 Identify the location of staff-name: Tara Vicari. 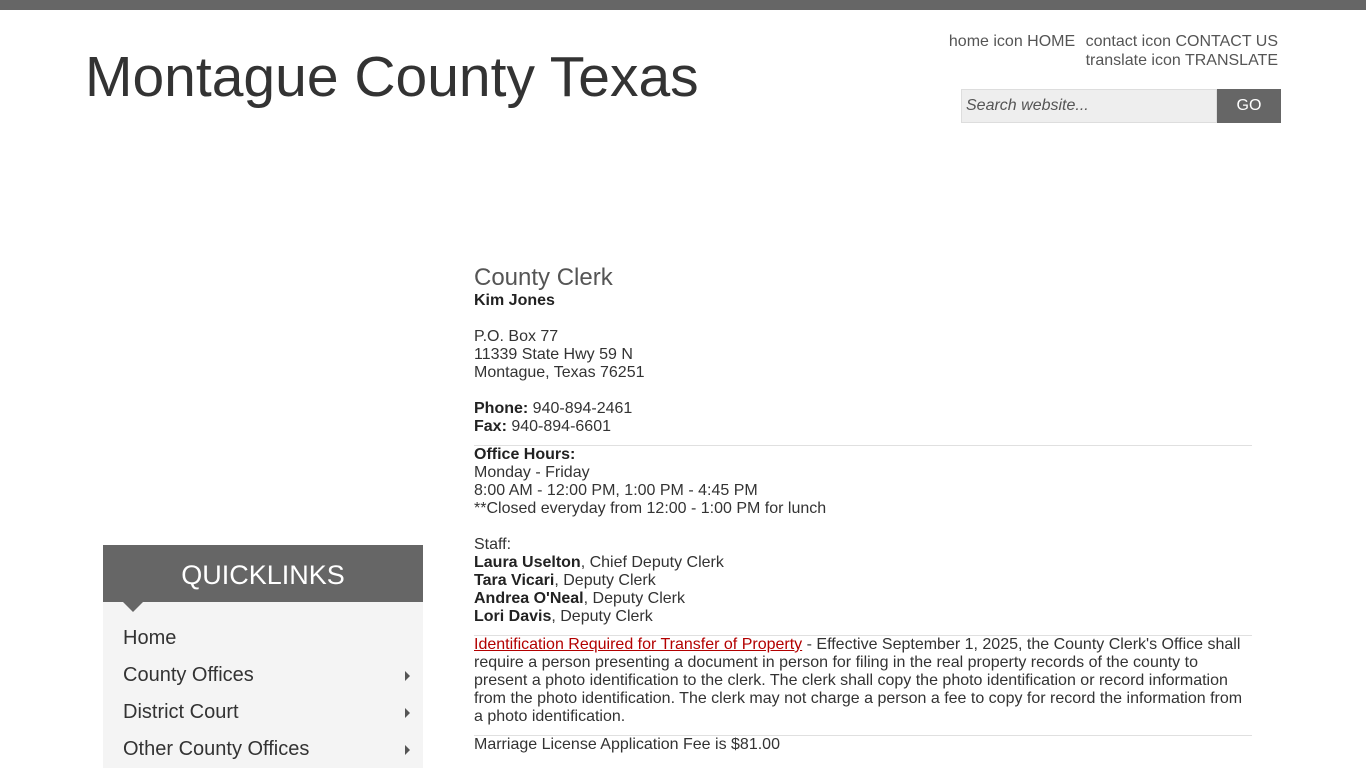
(514, 580).